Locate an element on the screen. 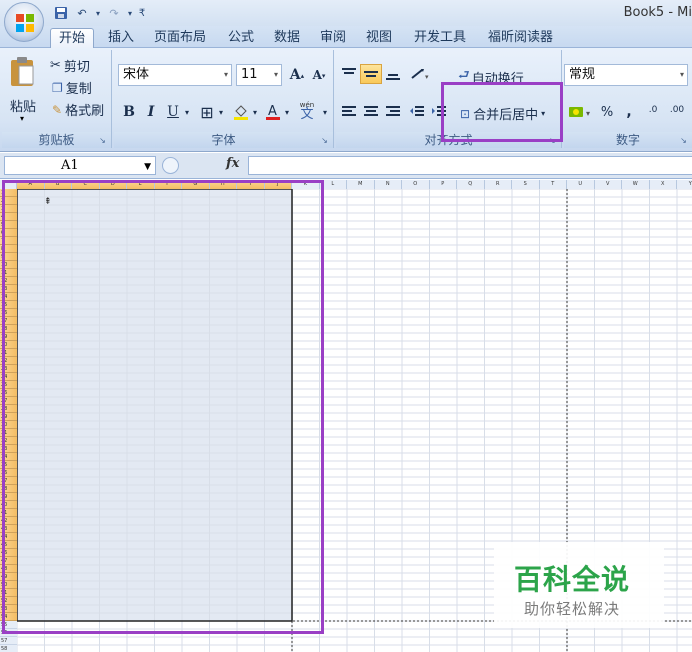 The image size is (692, 652). column-header-S: S is located at coordinates (526, 184).